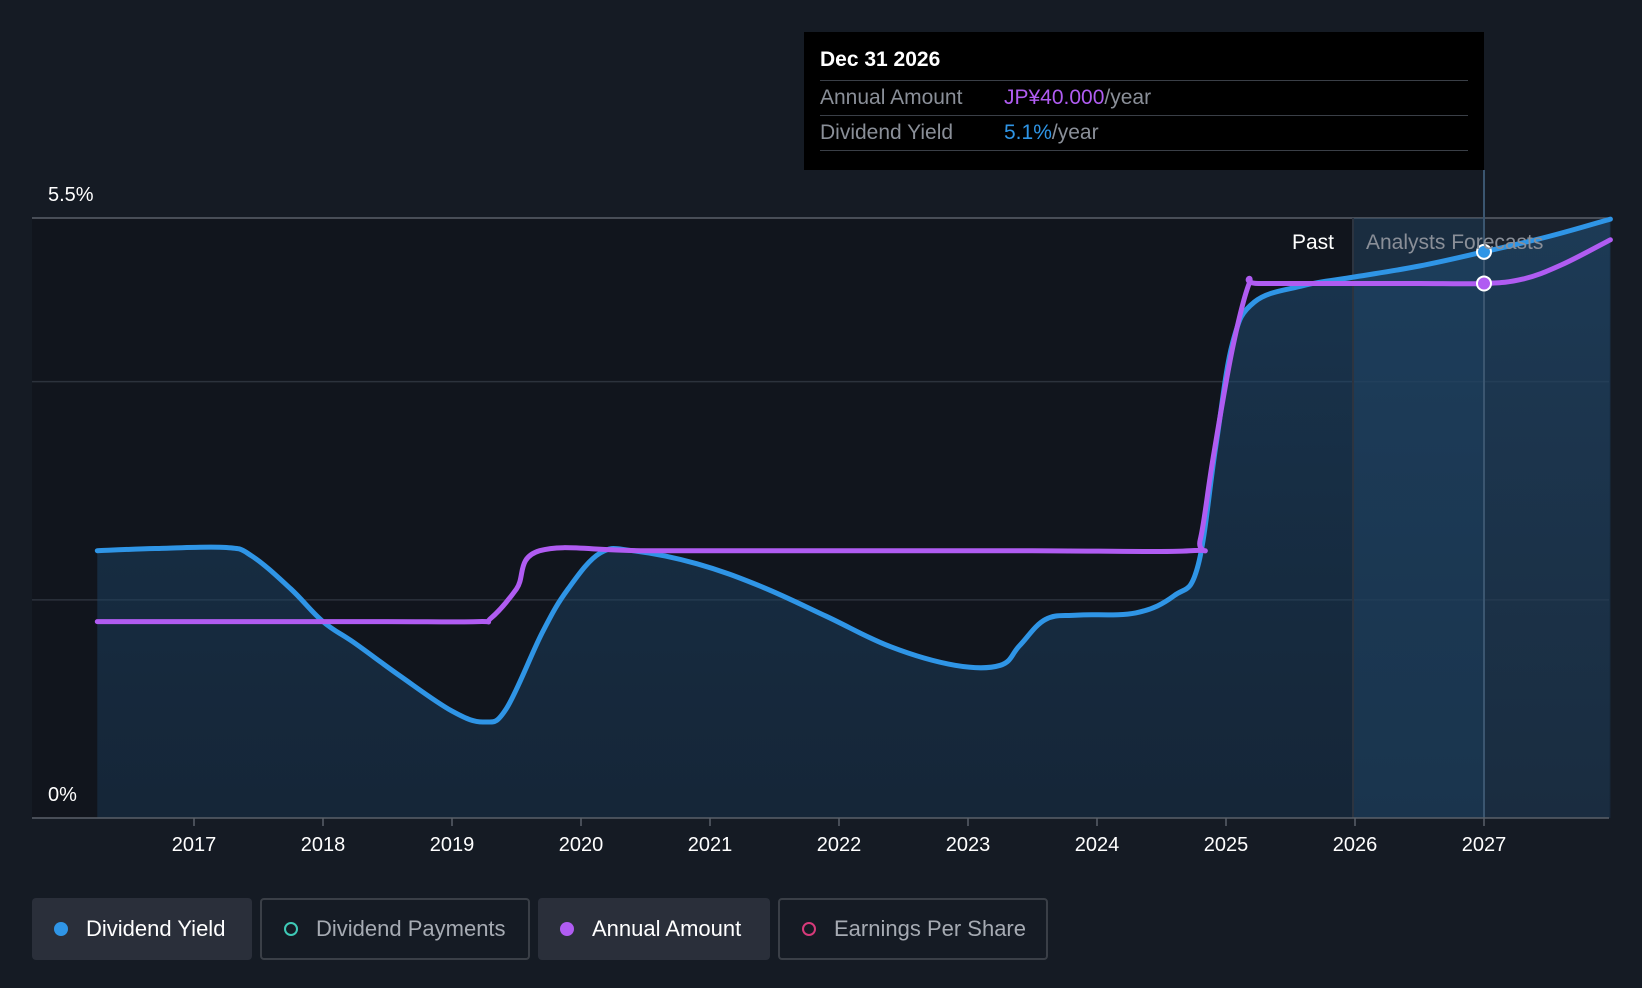 This screenshot has height=988, width=1642. I want to click on legend-label: Annual Amount, so click(667, 928).